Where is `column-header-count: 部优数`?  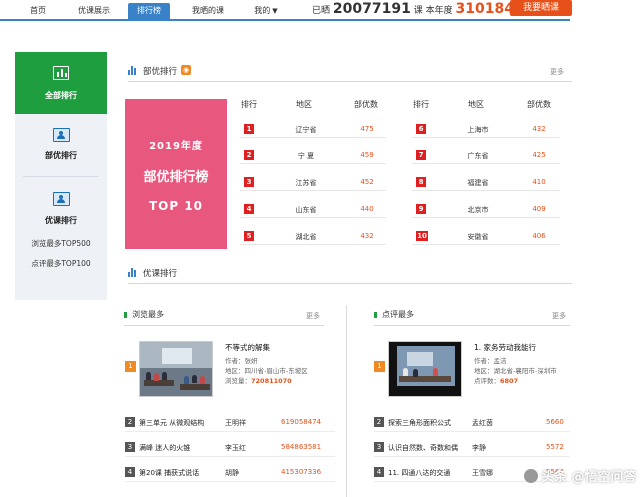
column-header-count: 部优数 is located at coordinates (366, 104).